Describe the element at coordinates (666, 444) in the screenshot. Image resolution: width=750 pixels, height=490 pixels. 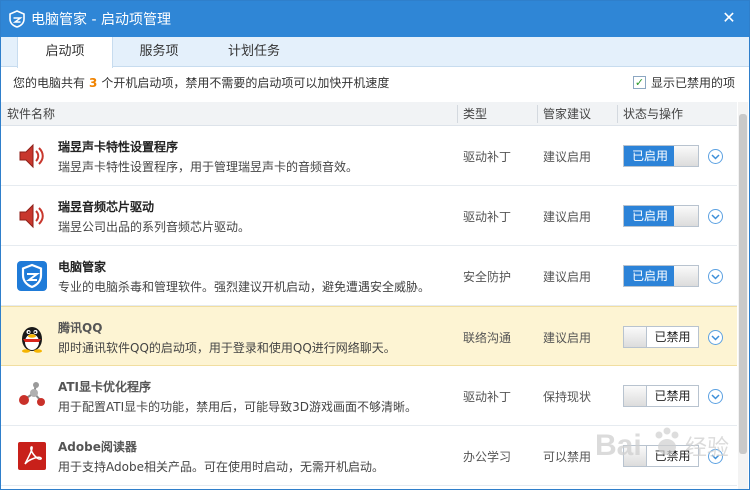
I see `watermark-logo: Bai 经验` at that location.